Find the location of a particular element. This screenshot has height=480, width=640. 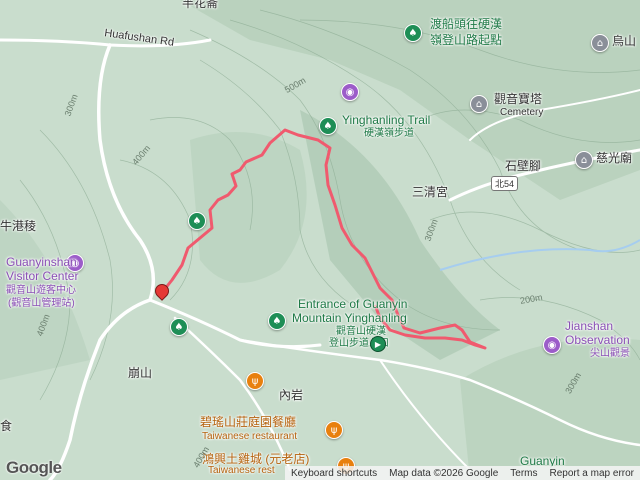

wushan-marker-icon: ⌂ is located at coordinates (600, 43).